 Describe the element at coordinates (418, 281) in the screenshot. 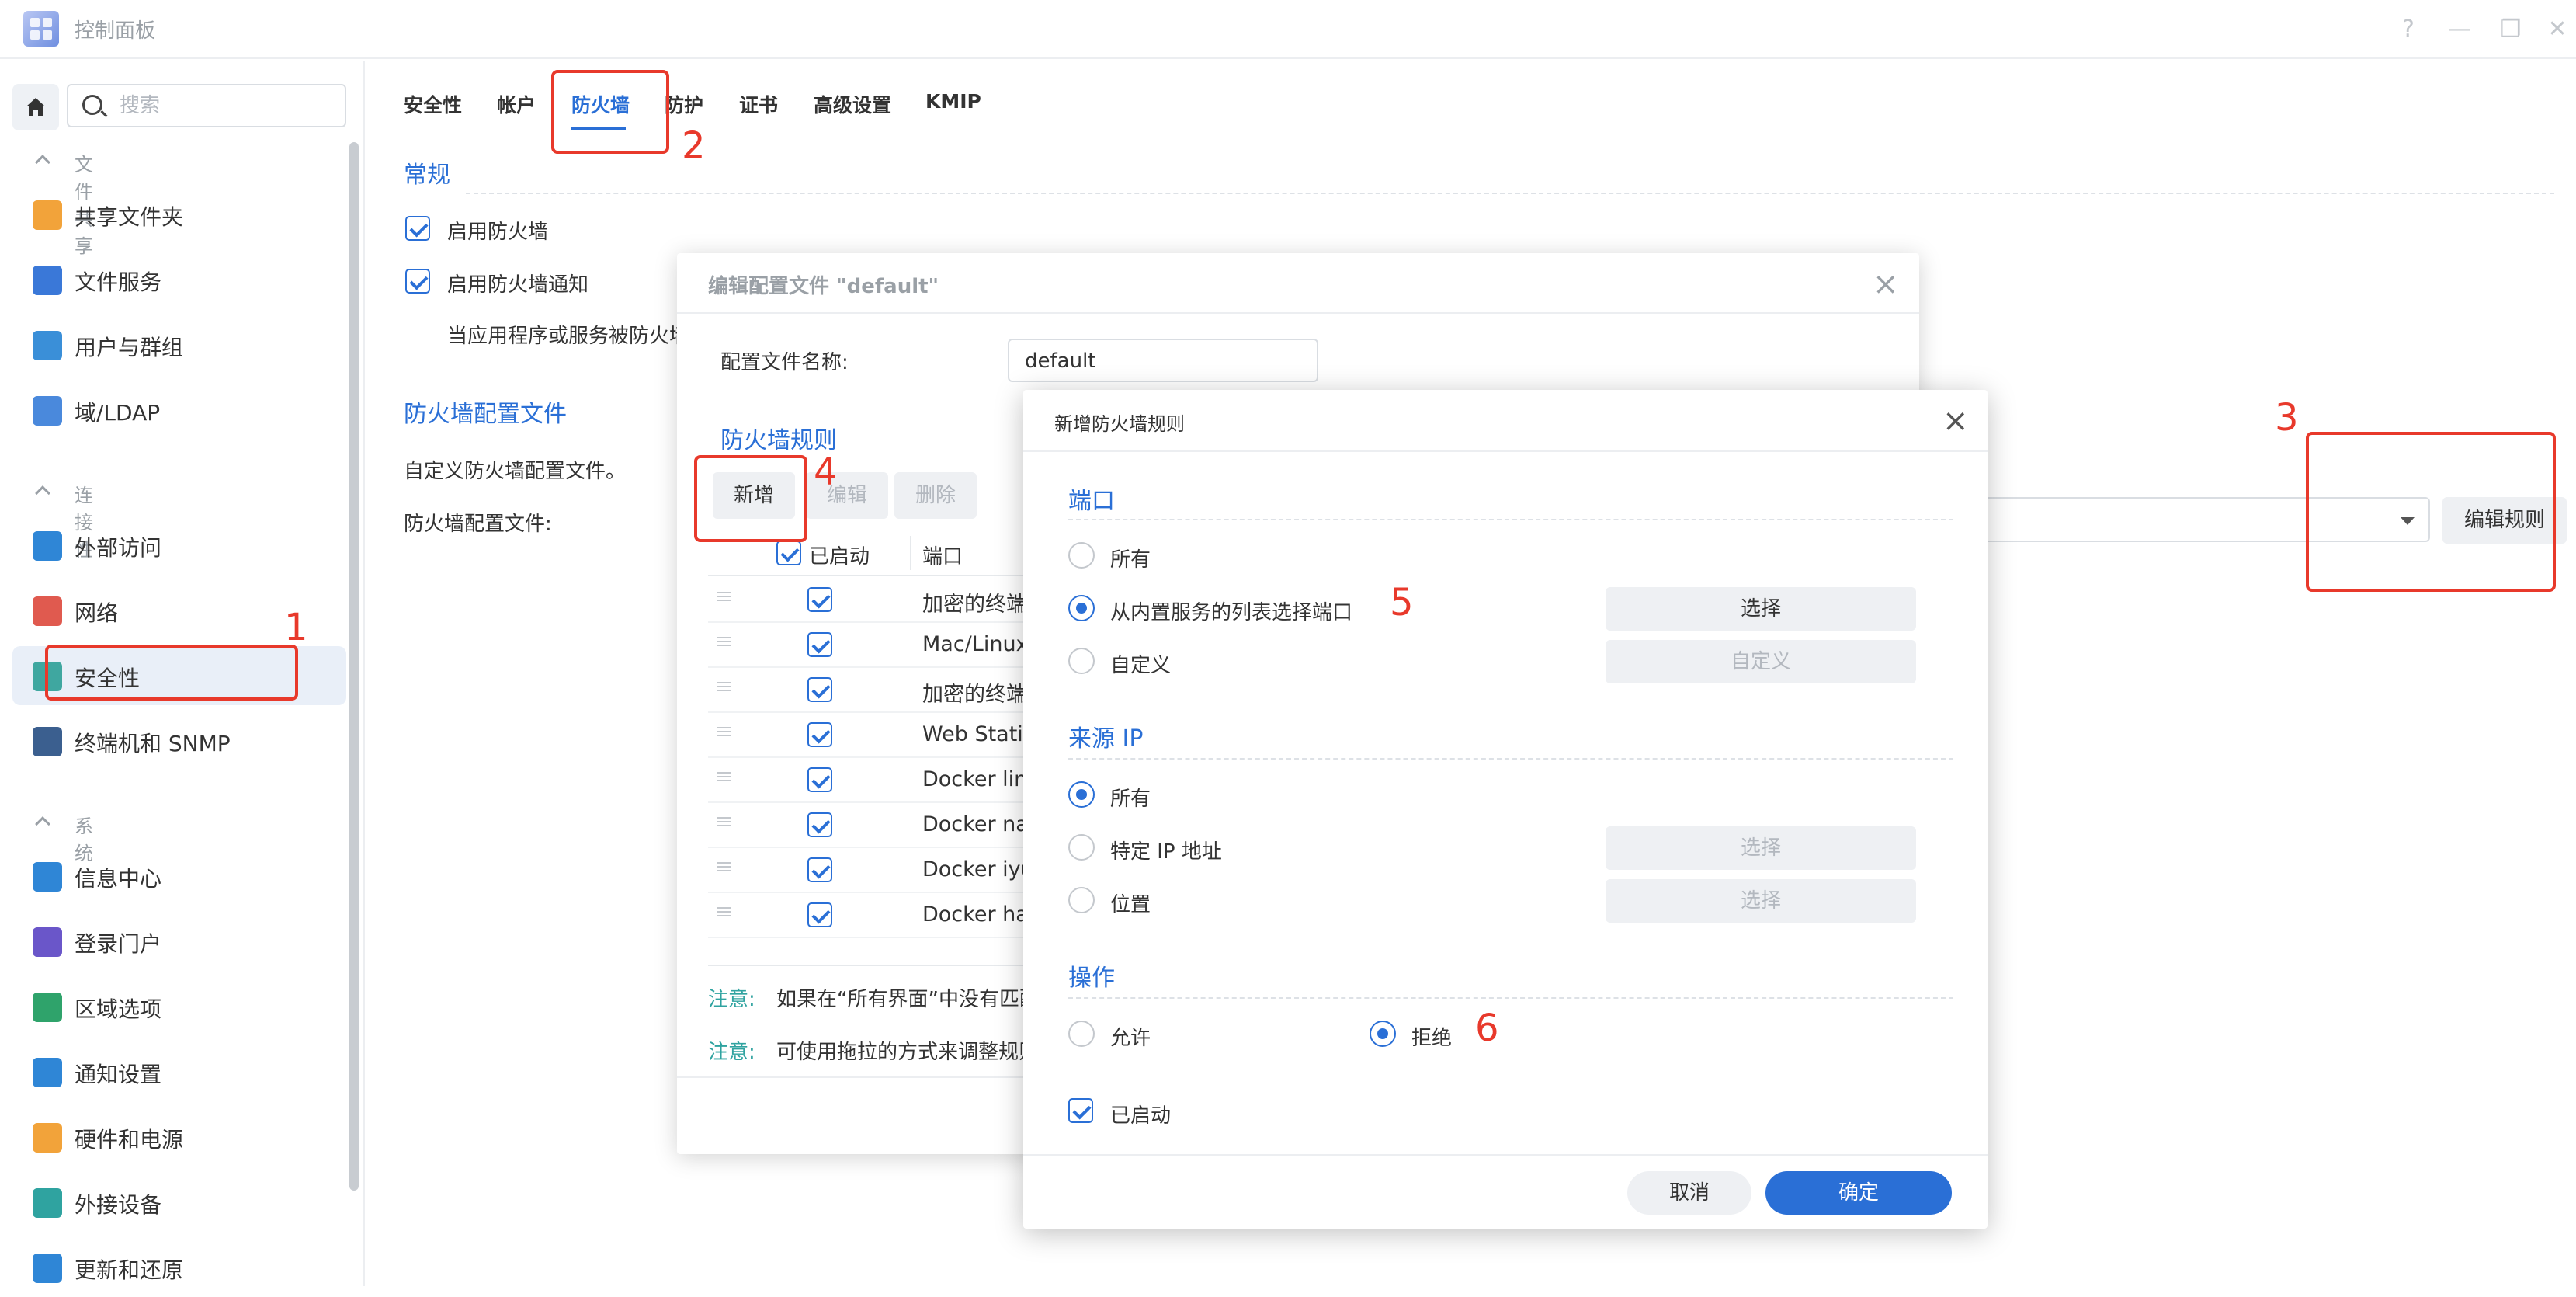

I see `enable-firewall-notify-checkbox` at that location.